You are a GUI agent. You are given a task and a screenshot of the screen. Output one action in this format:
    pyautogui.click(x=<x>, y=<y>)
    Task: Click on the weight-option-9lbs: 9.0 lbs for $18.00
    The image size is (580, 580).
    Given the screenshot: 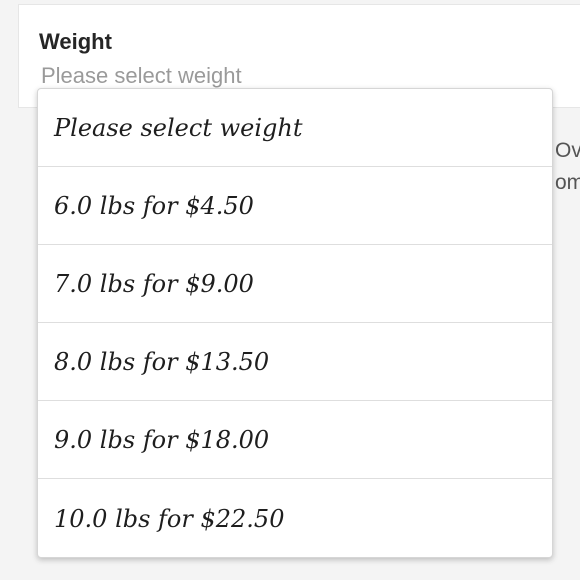 What is the action you would take?
    pyautogui.click(x=295, y=440)
    